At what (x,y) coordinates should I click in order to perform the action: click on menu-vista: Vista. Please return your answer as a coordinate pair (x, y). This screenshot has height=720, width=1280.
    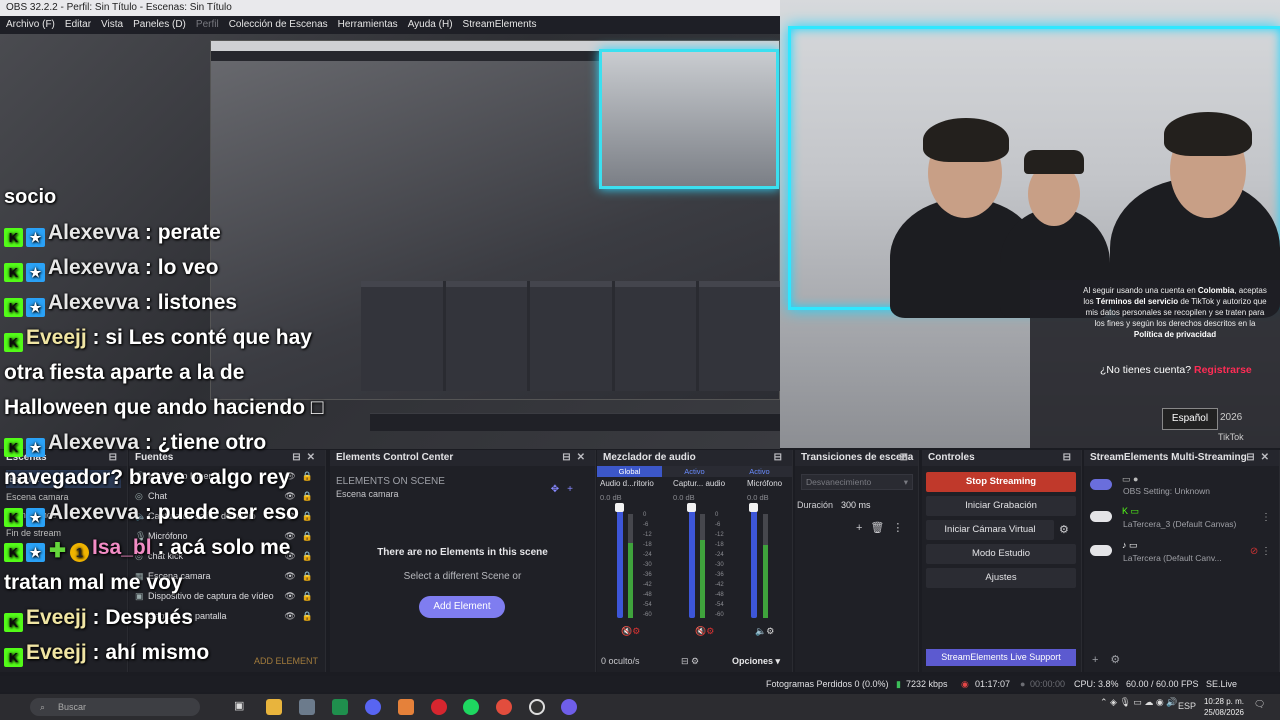
    Looking at the image, I should click on (112, 25).